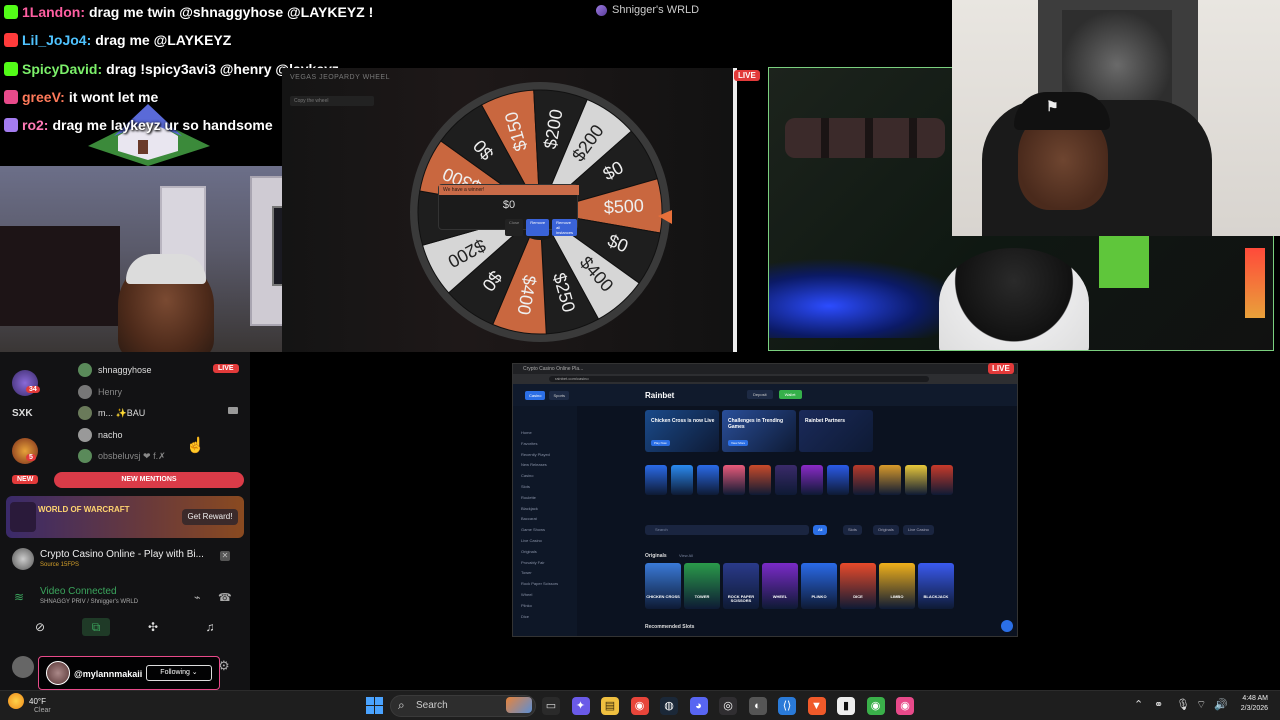 The image size is (1280, 720). Describe the element at coordinates (698, 706) in the screenshot. I see `discord-icon: ◕` at that location.